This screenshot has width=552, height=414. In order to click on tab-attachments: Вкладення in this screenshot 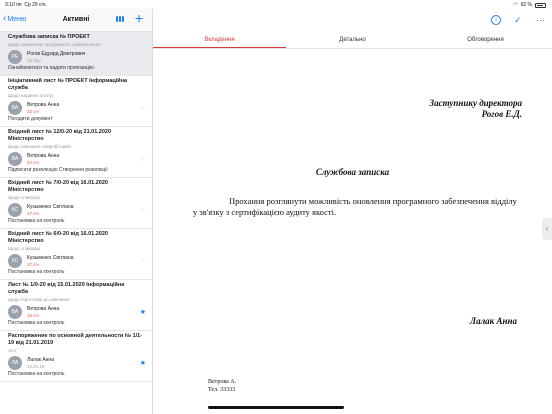, I will do `click(219, 39)`.